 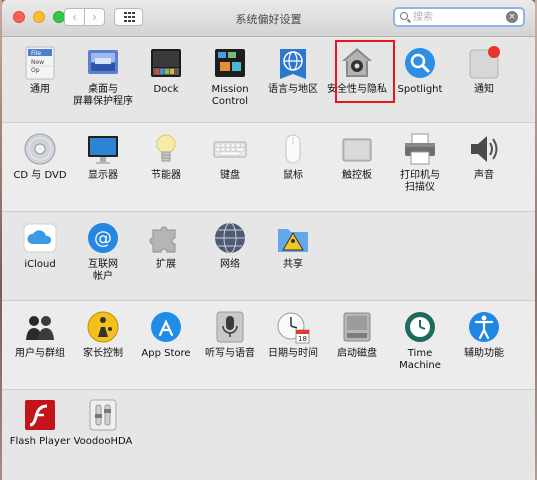 I want to click on pref-pane-voodoohda: VoodooHDA, so click(x=103, y=423).